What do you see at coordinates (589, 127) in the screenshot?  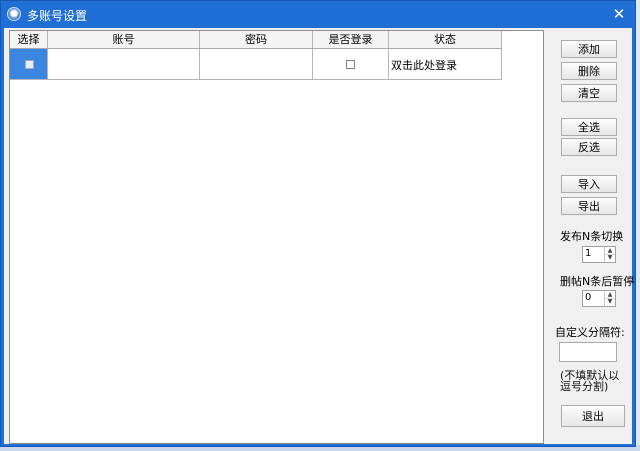 I see `select-all-button: 全选` at bounding box center [589, 127].